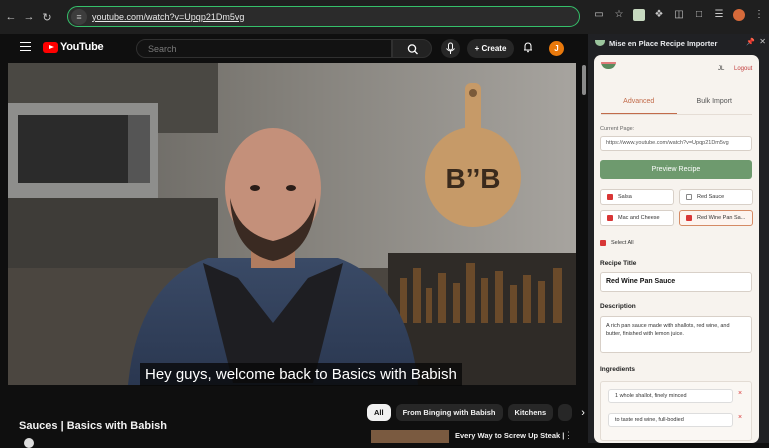 Image resolution: width=769 pixels, height=448 pixels. Describe the element at coordinates (699, 15) in the screenshot. I see `cast-icon: □` at that location.